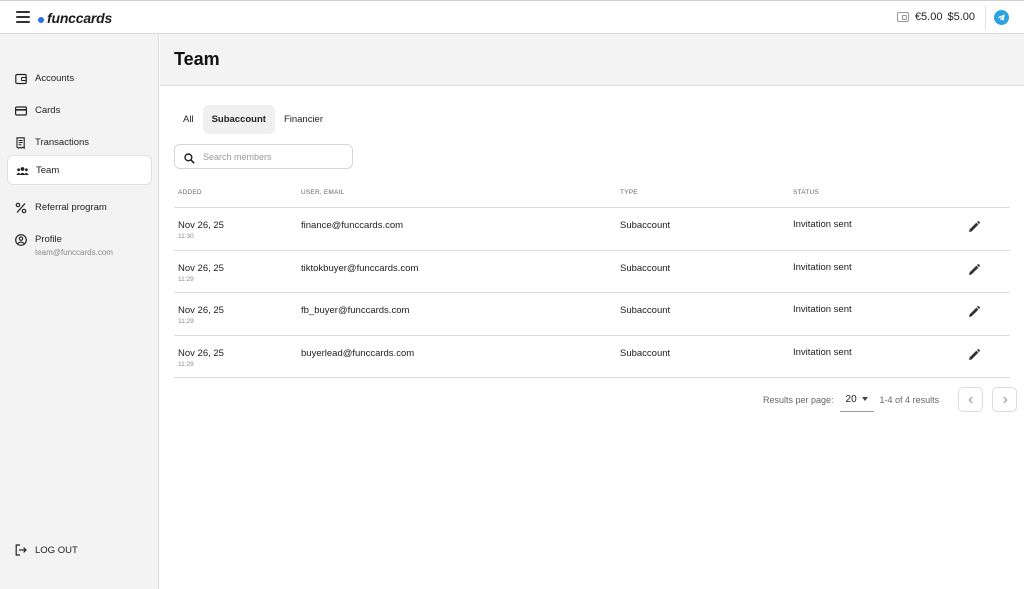 The image size is (1024, 589). Describe the element at coordinates (21, 208) in the screenshot. I see `percent-icon` at that location.